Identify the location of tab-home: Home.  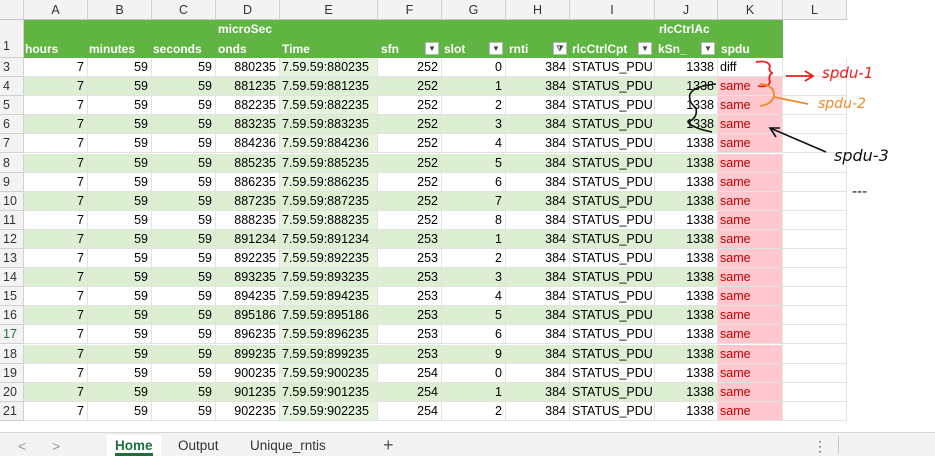
(134, 445).